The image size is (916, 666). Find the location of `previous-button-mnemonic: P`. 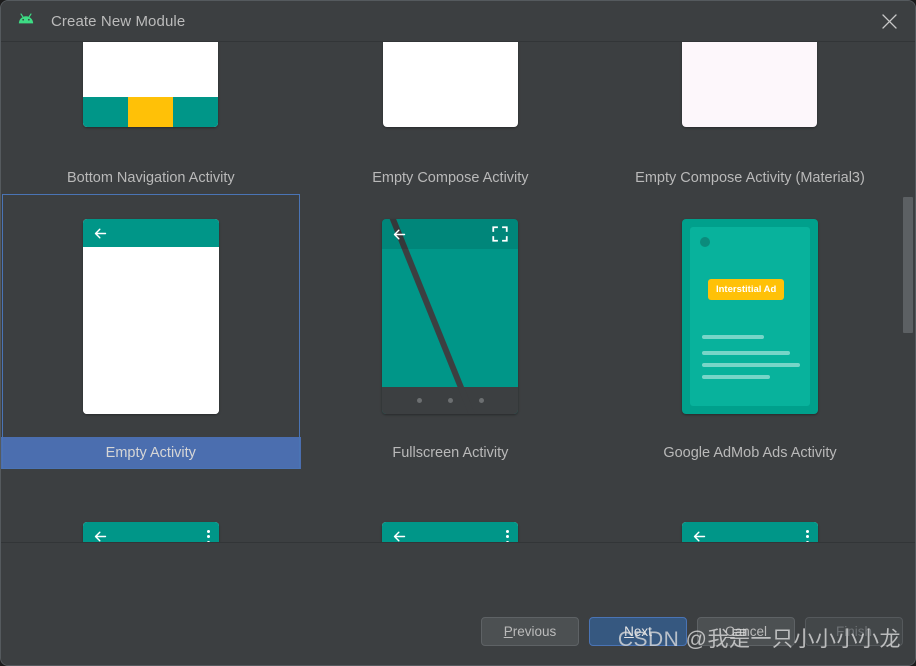

previous-button-mnemonic: P is located at coordinates (508, 631).